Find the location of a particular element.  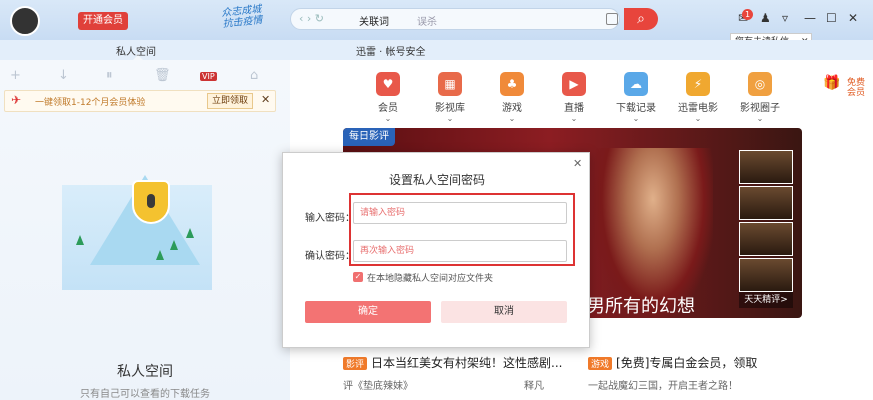

private-space-subtitle: 只有自己可以查看的下载任务 is located at coordinates (145, 394).